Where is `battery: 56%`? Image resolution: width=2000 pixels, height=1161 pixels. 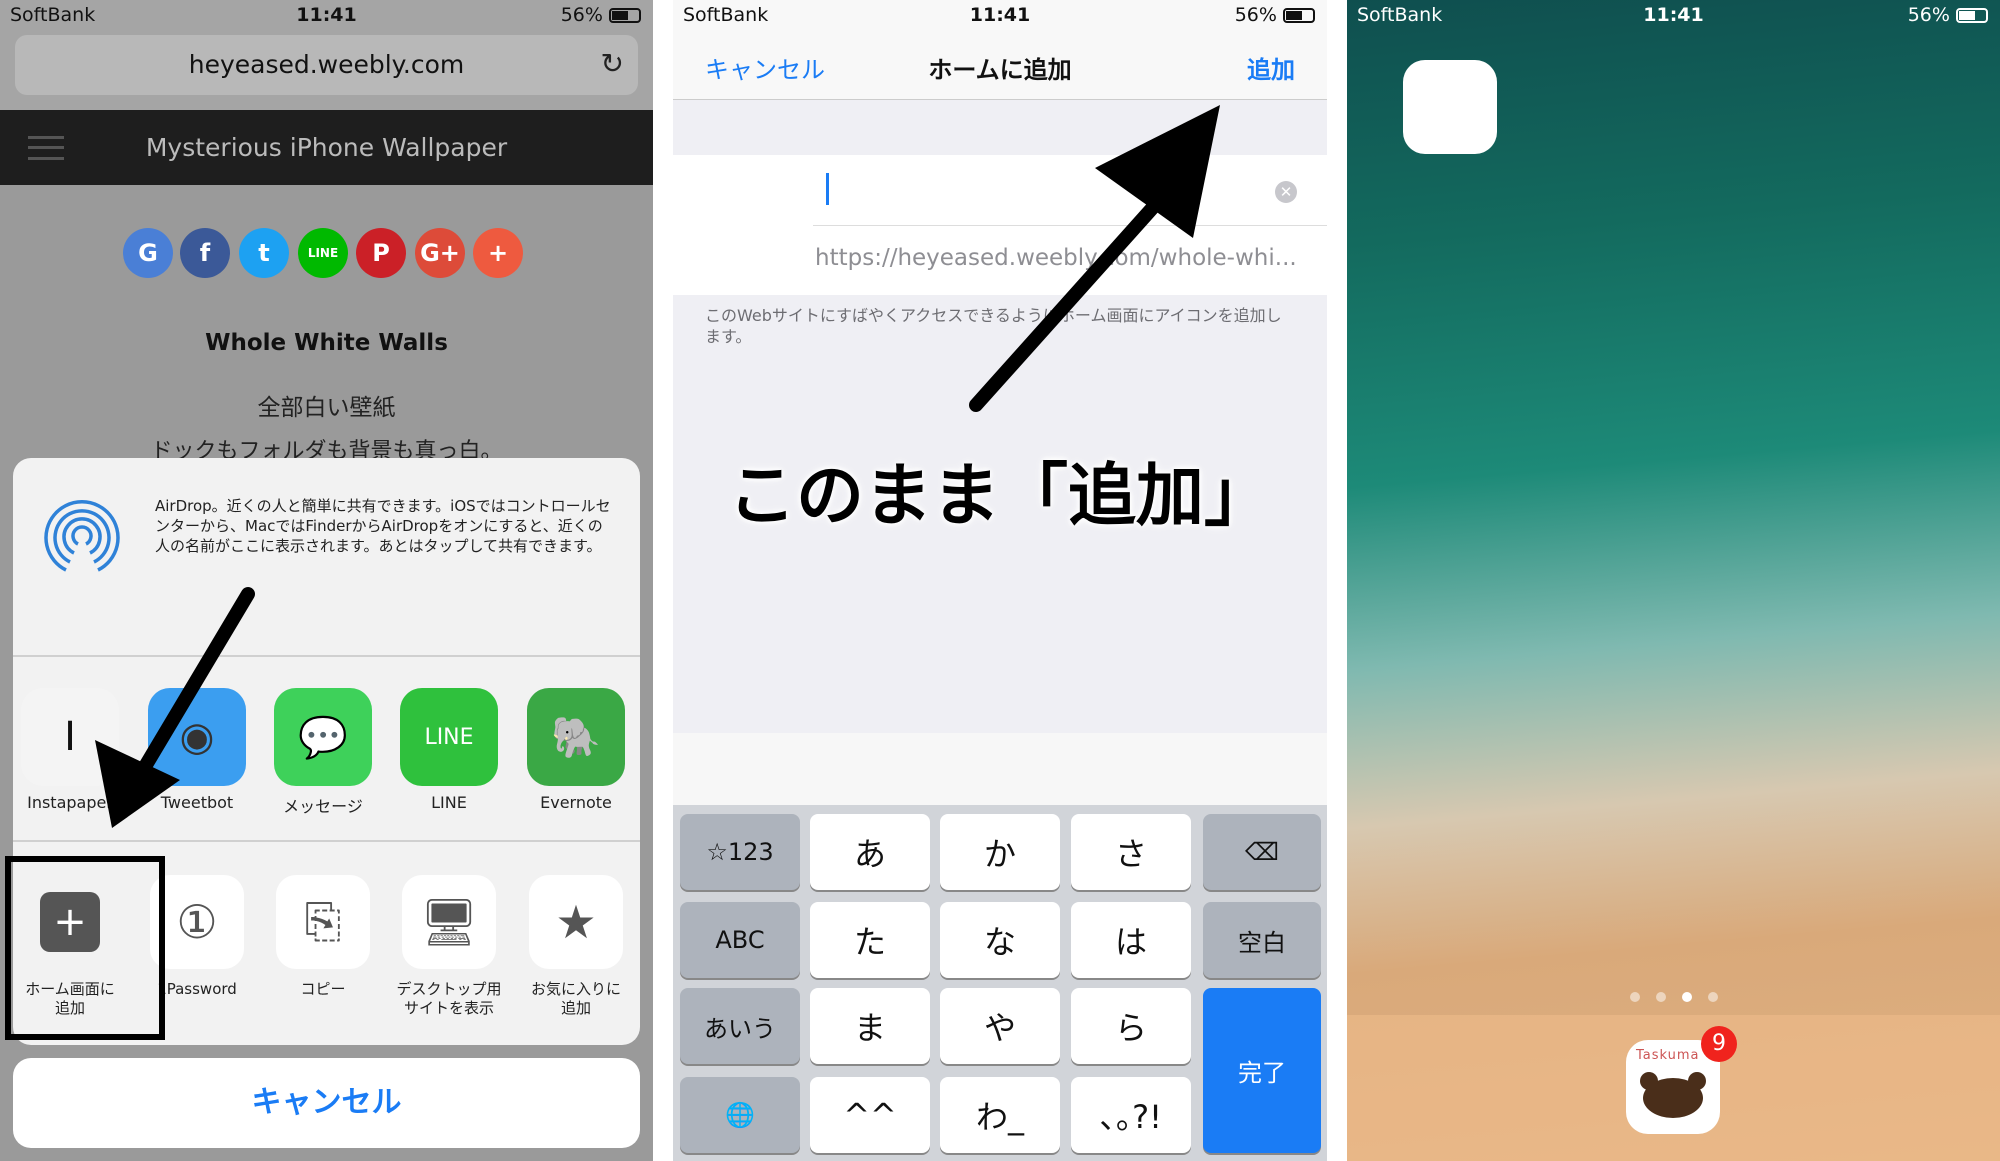 battery: 56% is located at coordinates (1948, 15).